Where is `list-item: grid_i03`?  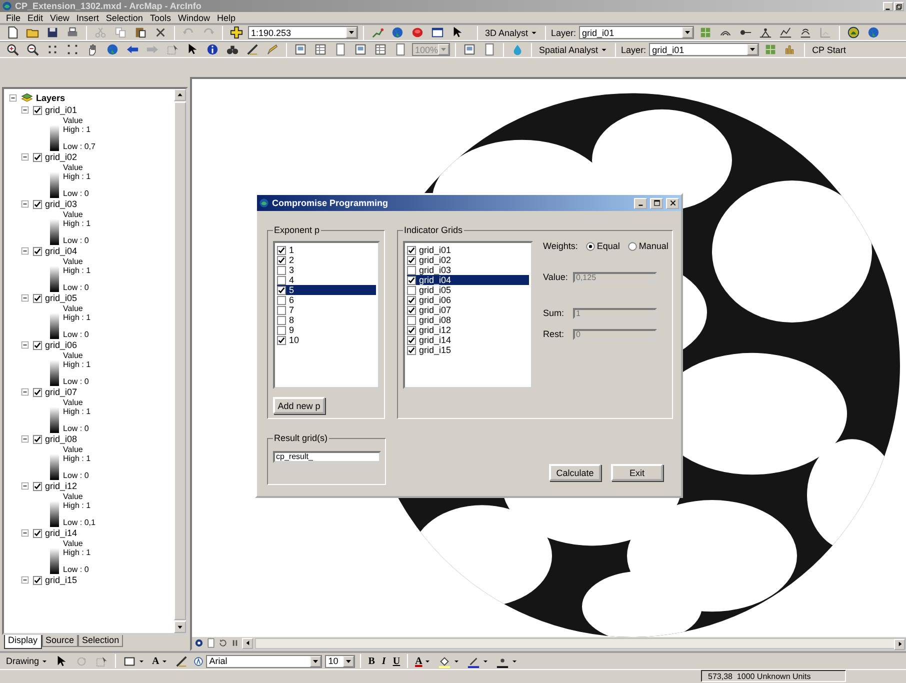
list-item: grid_i03 is located at coordinates (468, 270).